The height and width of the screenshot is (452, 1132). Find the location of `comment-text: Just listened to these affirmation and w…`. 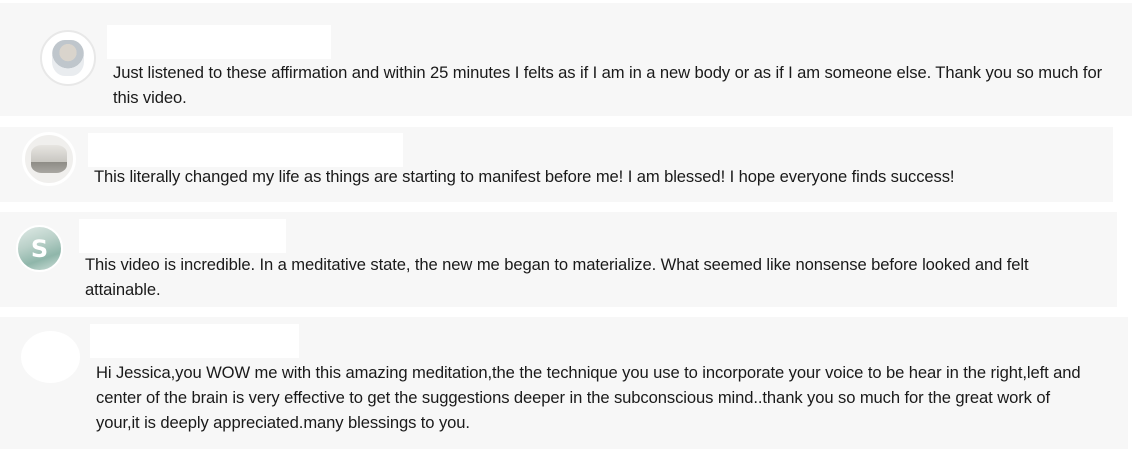

comment-text: Just listened to these affirmation and w… is located at coordinates (607, 85).